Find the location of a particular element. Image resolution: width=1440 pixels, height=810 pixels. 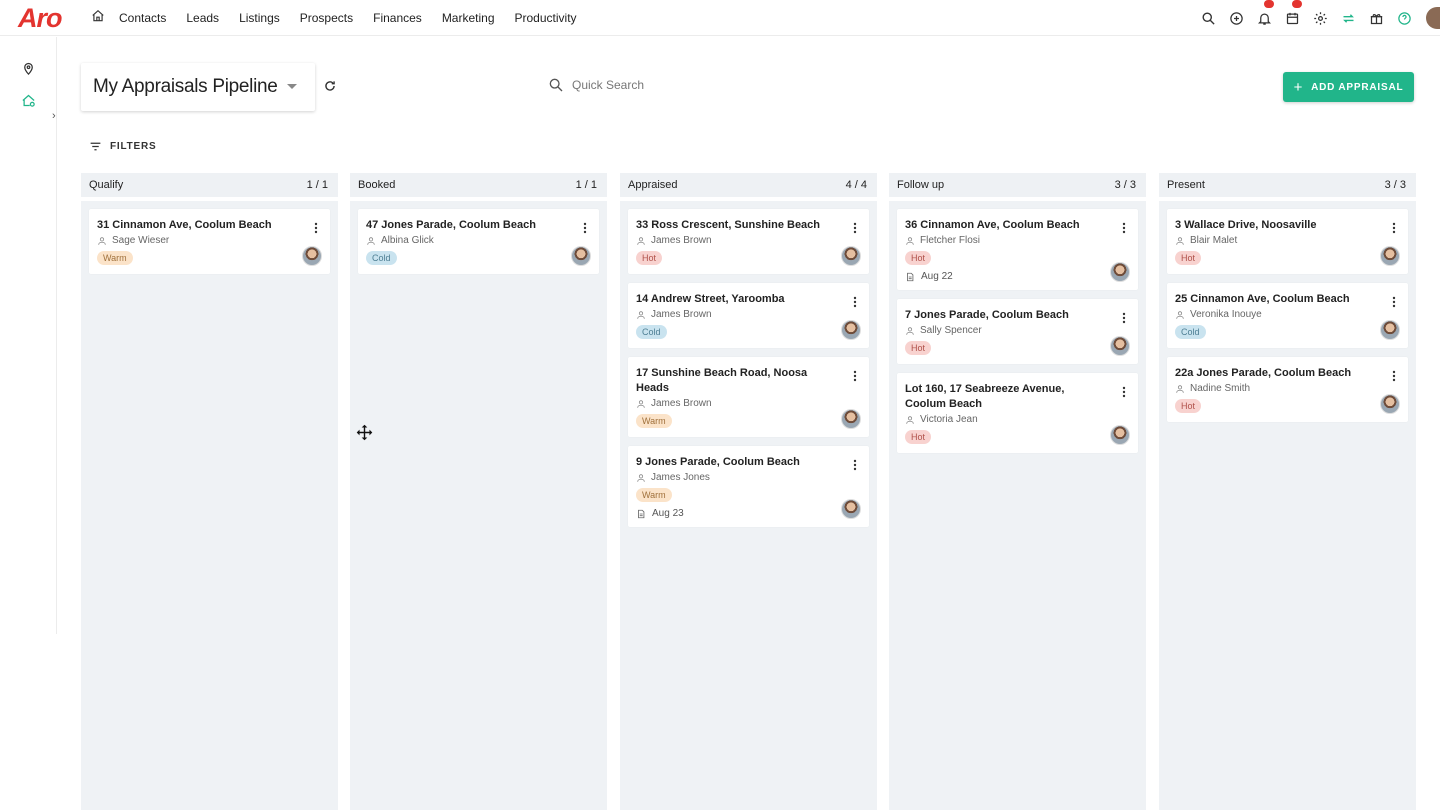

bell-icon is located at coordinates (1264, 18).